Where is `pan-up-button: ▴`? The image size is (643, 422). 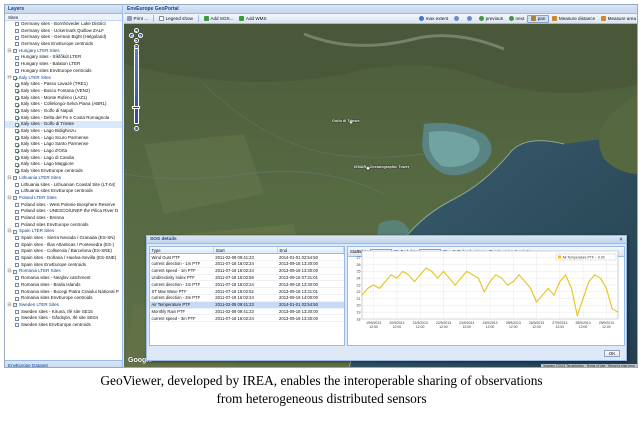
pan-up-button: ▴ is located at coordinates (136, 30).